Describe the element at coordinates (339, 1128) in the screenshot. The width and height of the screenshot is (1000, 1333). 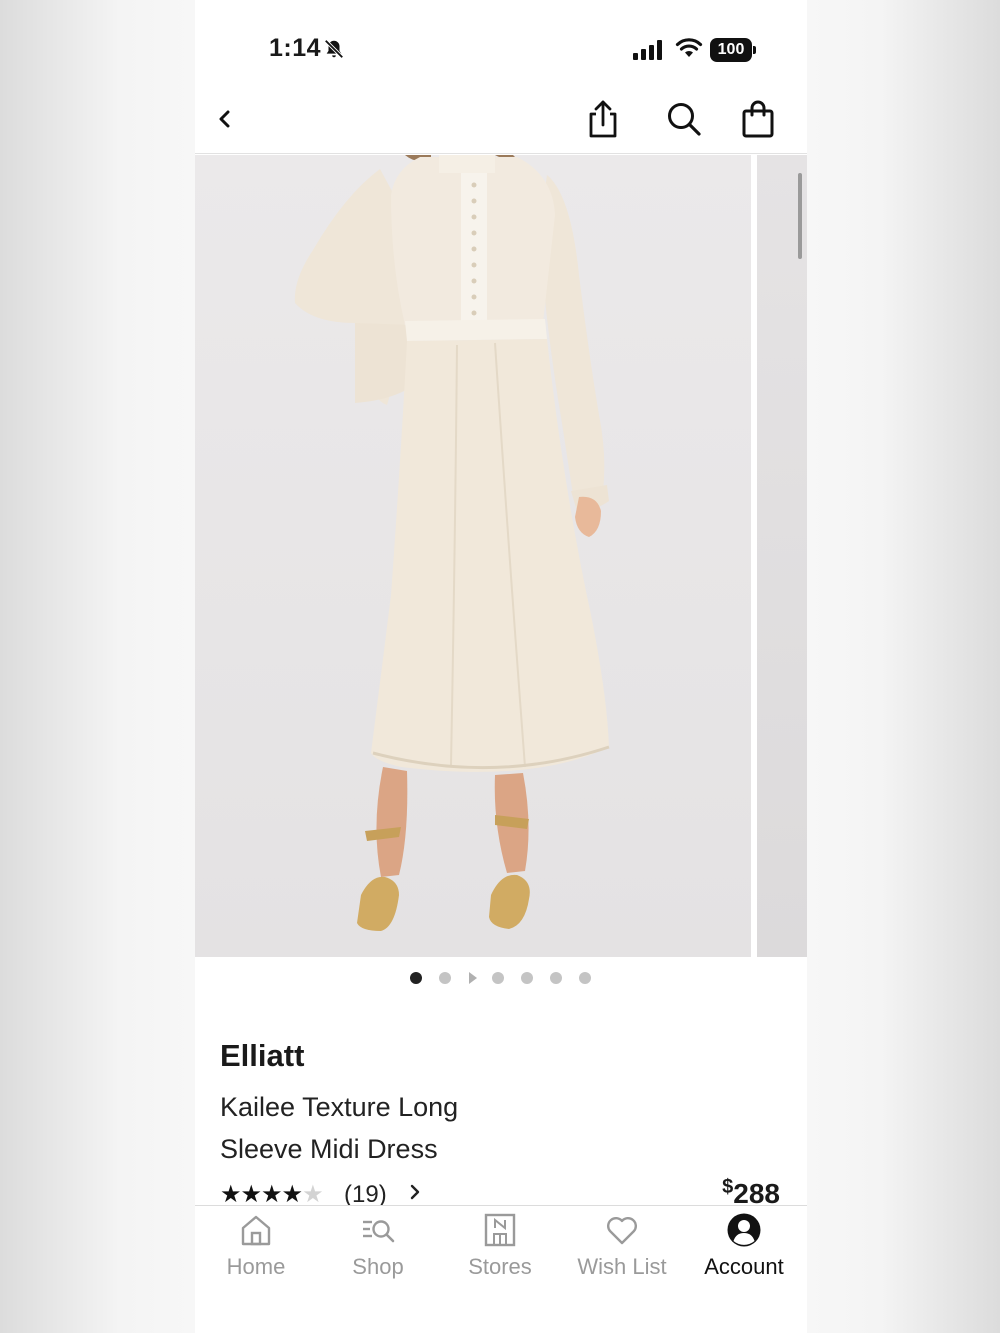
I see `product-title: Kailee Texture Long Sleeve Midi Dress` at that location.